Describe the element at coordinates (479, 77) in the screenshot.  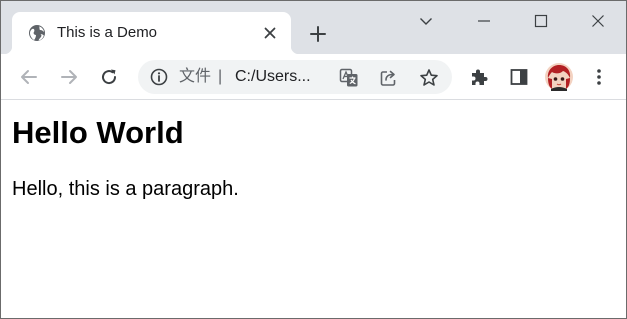
I see `extensions-puzzle-icon` at that location.